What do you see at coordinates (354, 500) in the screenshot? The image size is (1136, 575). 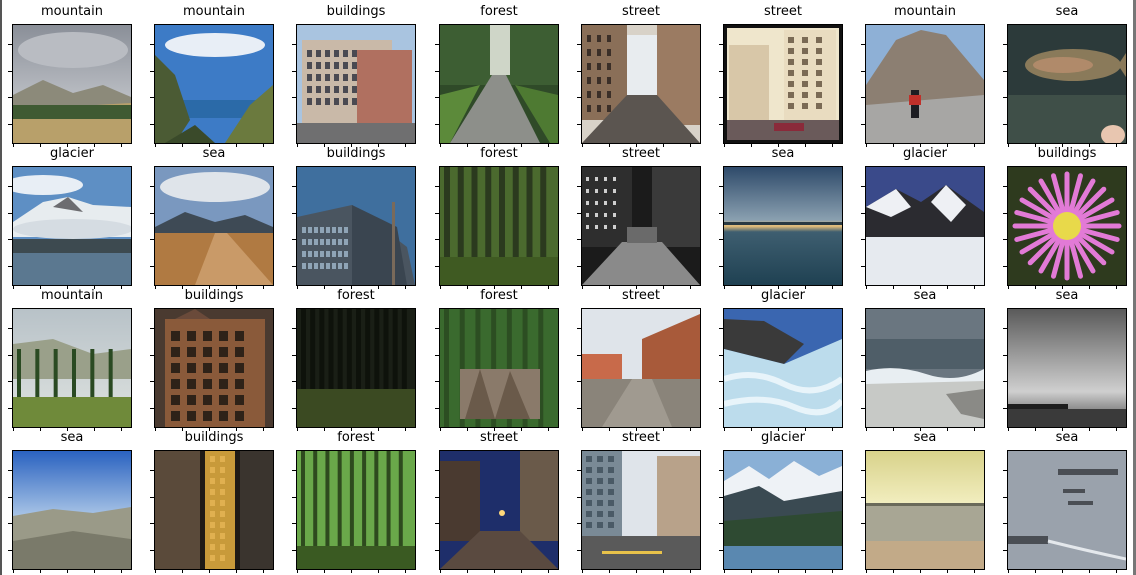 I see `image-panel: forest` at bounding box center [354, 500].